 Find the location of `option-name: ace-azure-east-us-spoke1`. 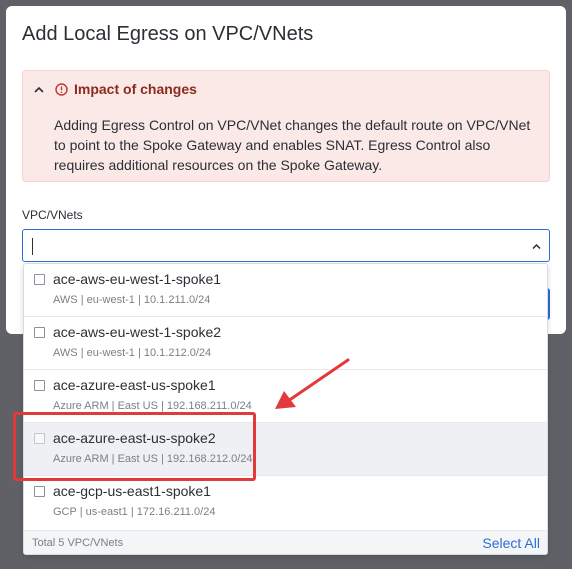

option-name: ace-azure-east-us-spoke1 is located at coordinates (134, 385).